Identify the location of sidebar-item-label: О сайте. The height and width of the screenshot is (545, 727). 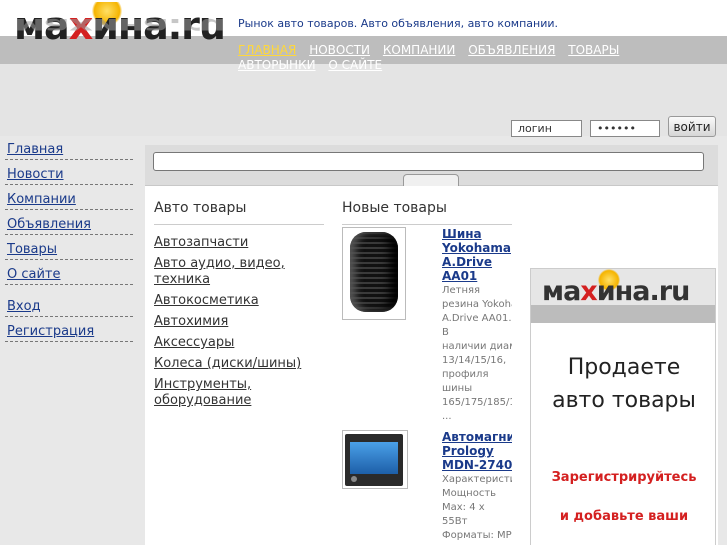
(34, 274).